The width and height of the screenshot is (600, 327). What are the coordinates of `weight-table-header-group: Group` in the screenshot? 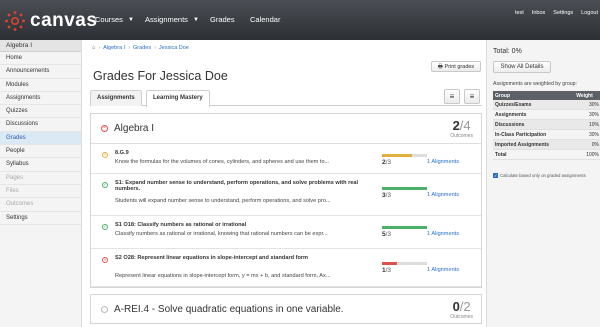 It's located at (534, 95).